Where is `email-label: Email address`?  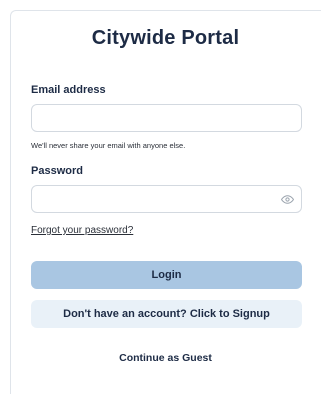 email-label: Email address is located at coordinates (68, 90).